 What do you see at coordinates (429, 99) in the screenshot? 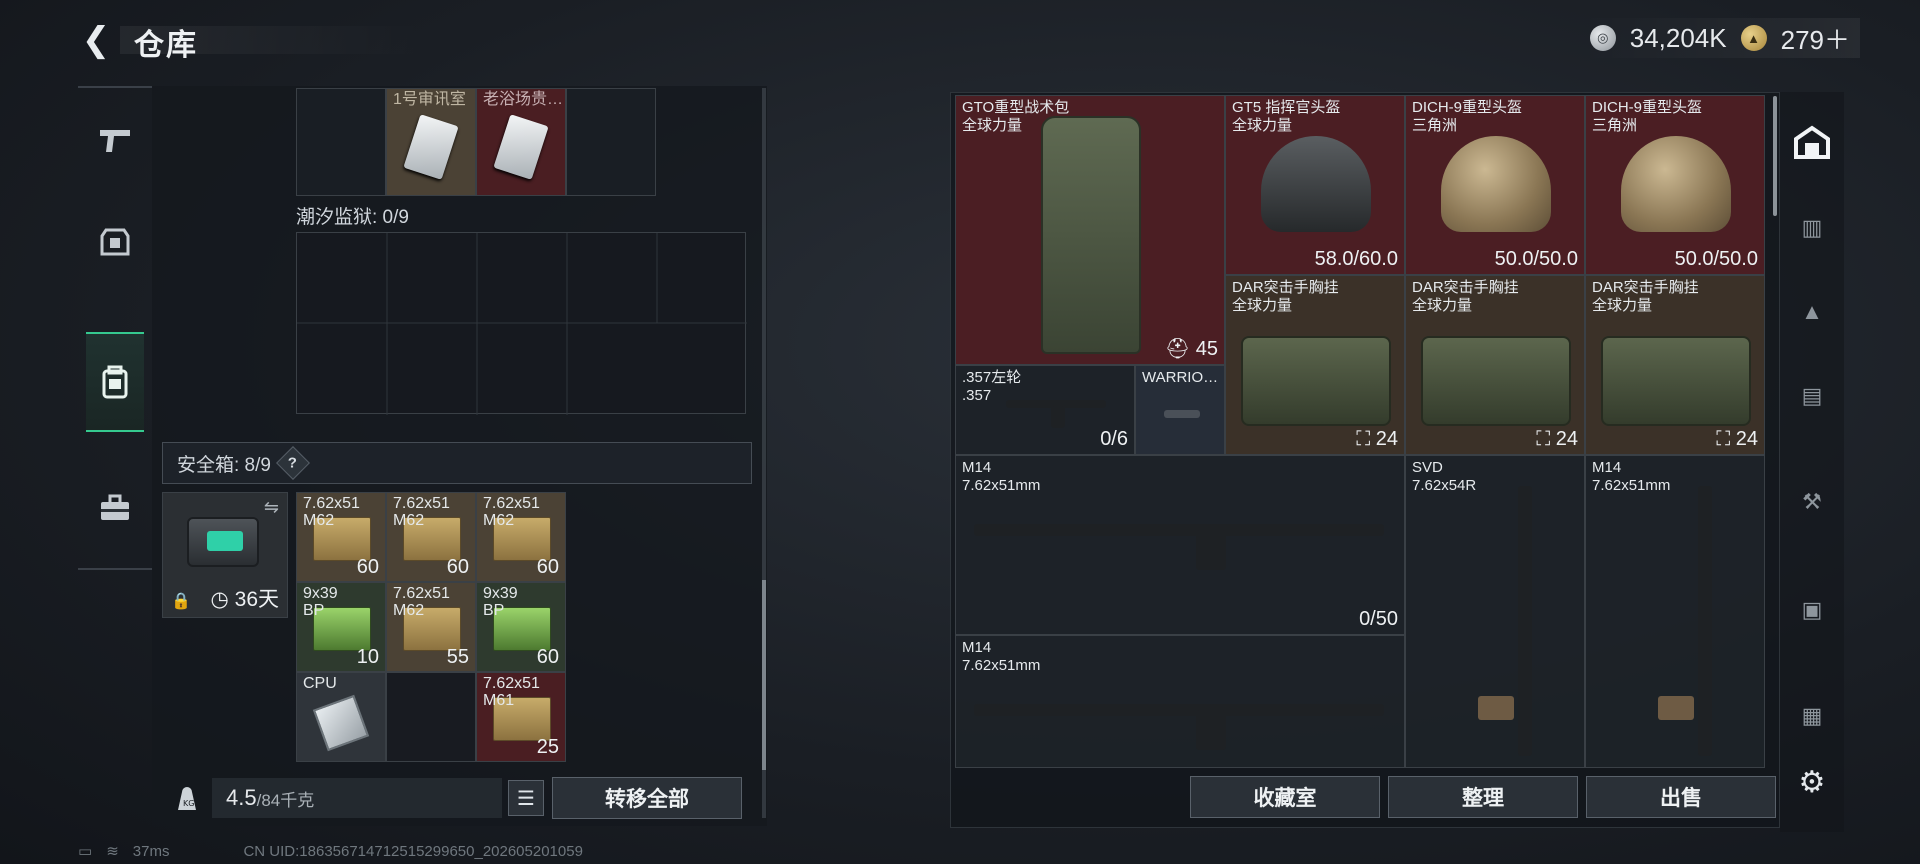
I see `item-label: 1号审讯室` at bounding box center [429, 99].